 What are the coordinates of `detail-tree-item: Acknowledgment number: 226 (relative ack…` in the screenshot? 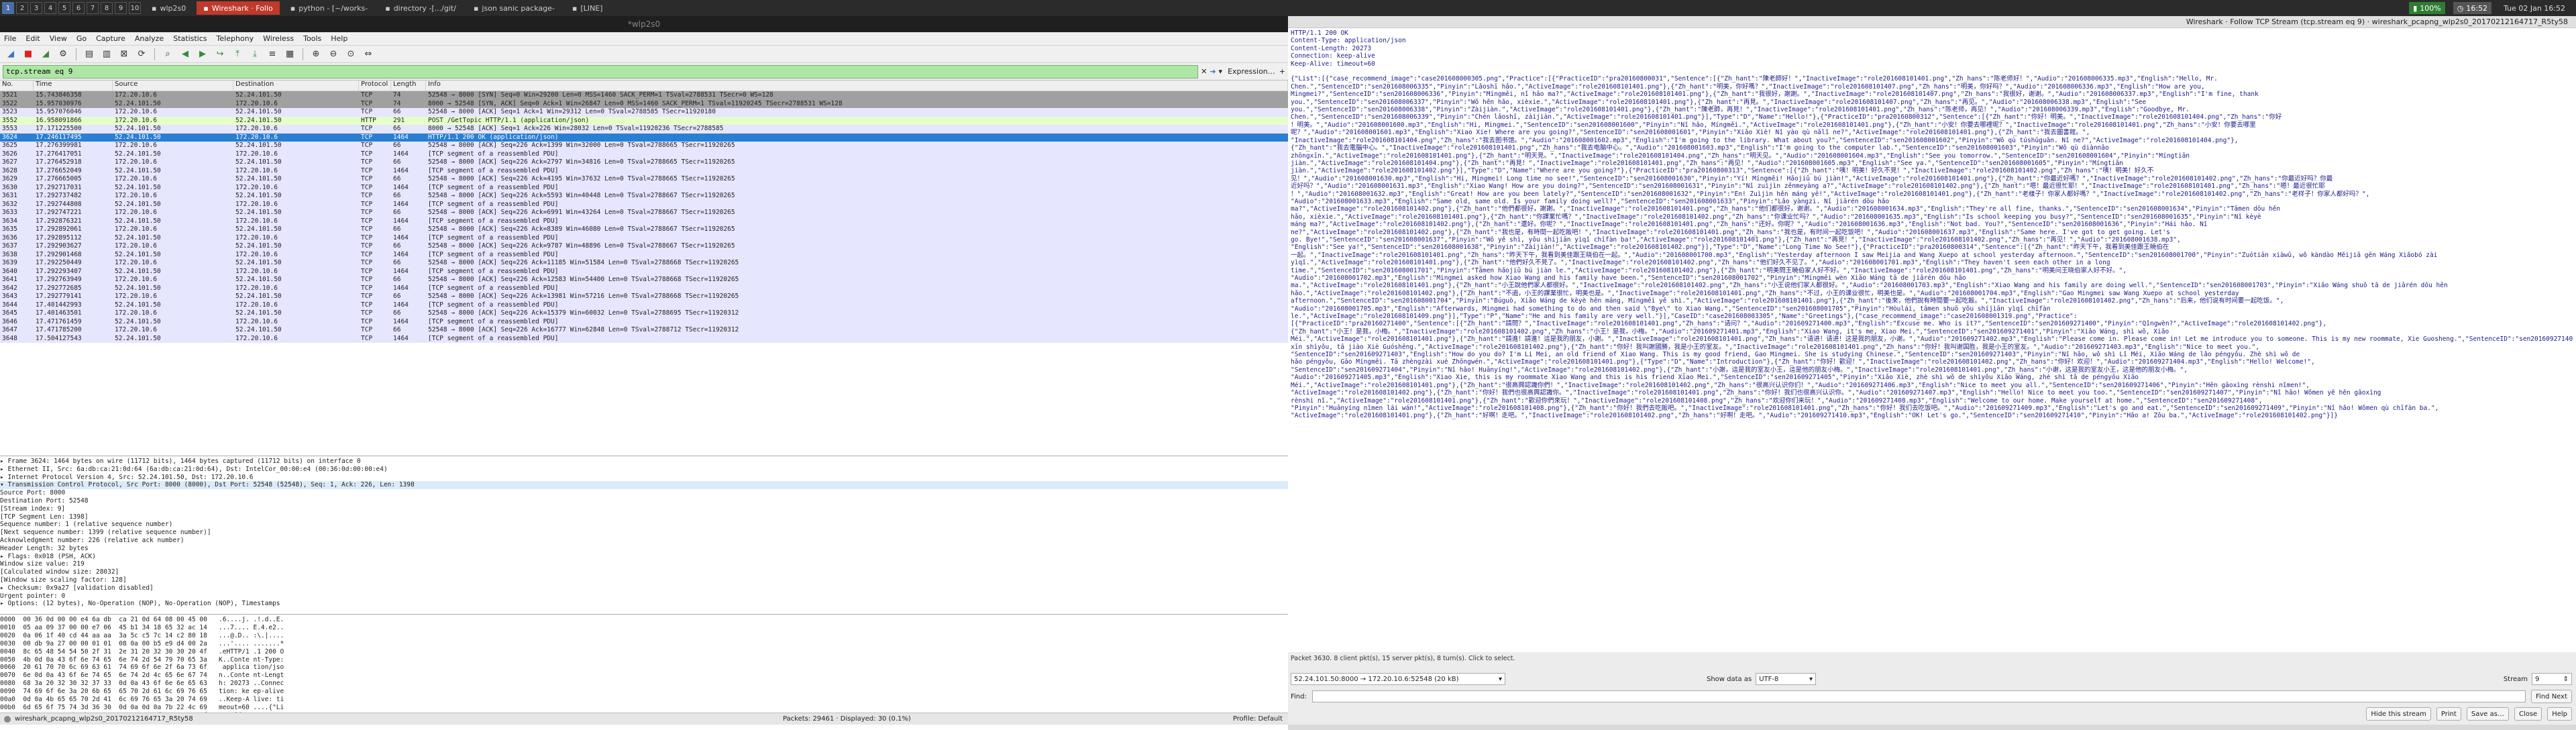 It's located at (644, 541).